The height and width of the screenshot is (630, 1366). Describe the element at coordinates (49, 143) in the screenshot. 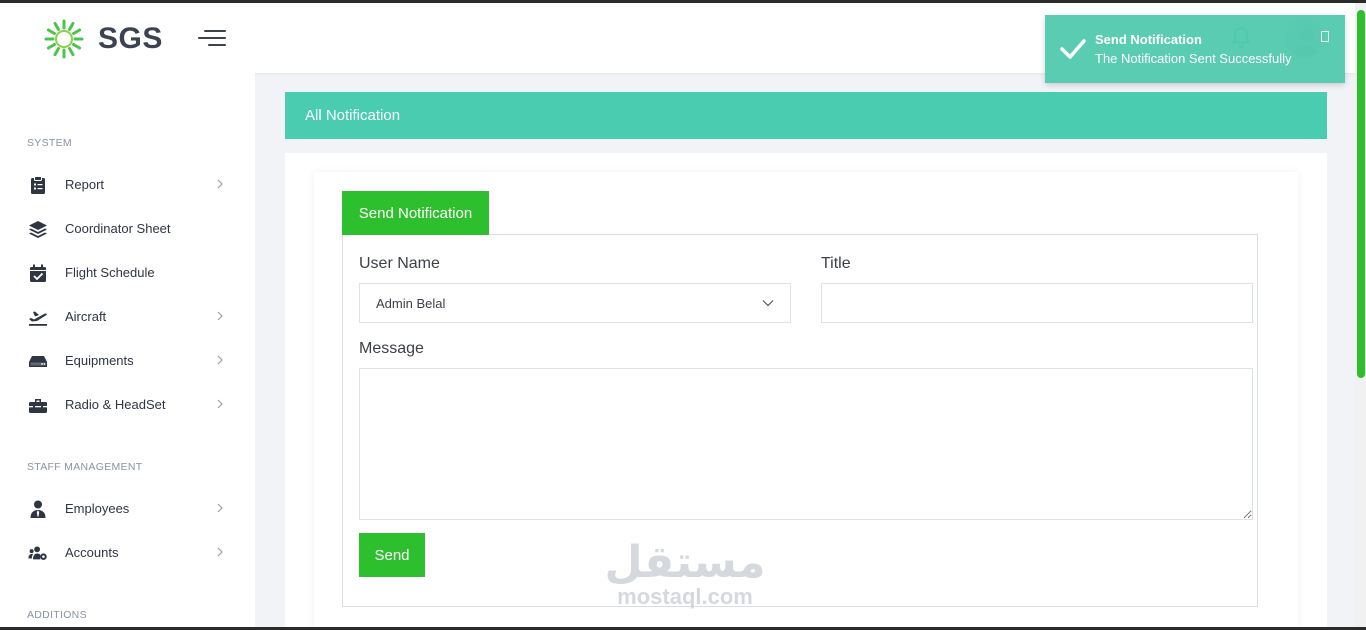

I see `sidebar-section-system: SYSTEM` at that location.